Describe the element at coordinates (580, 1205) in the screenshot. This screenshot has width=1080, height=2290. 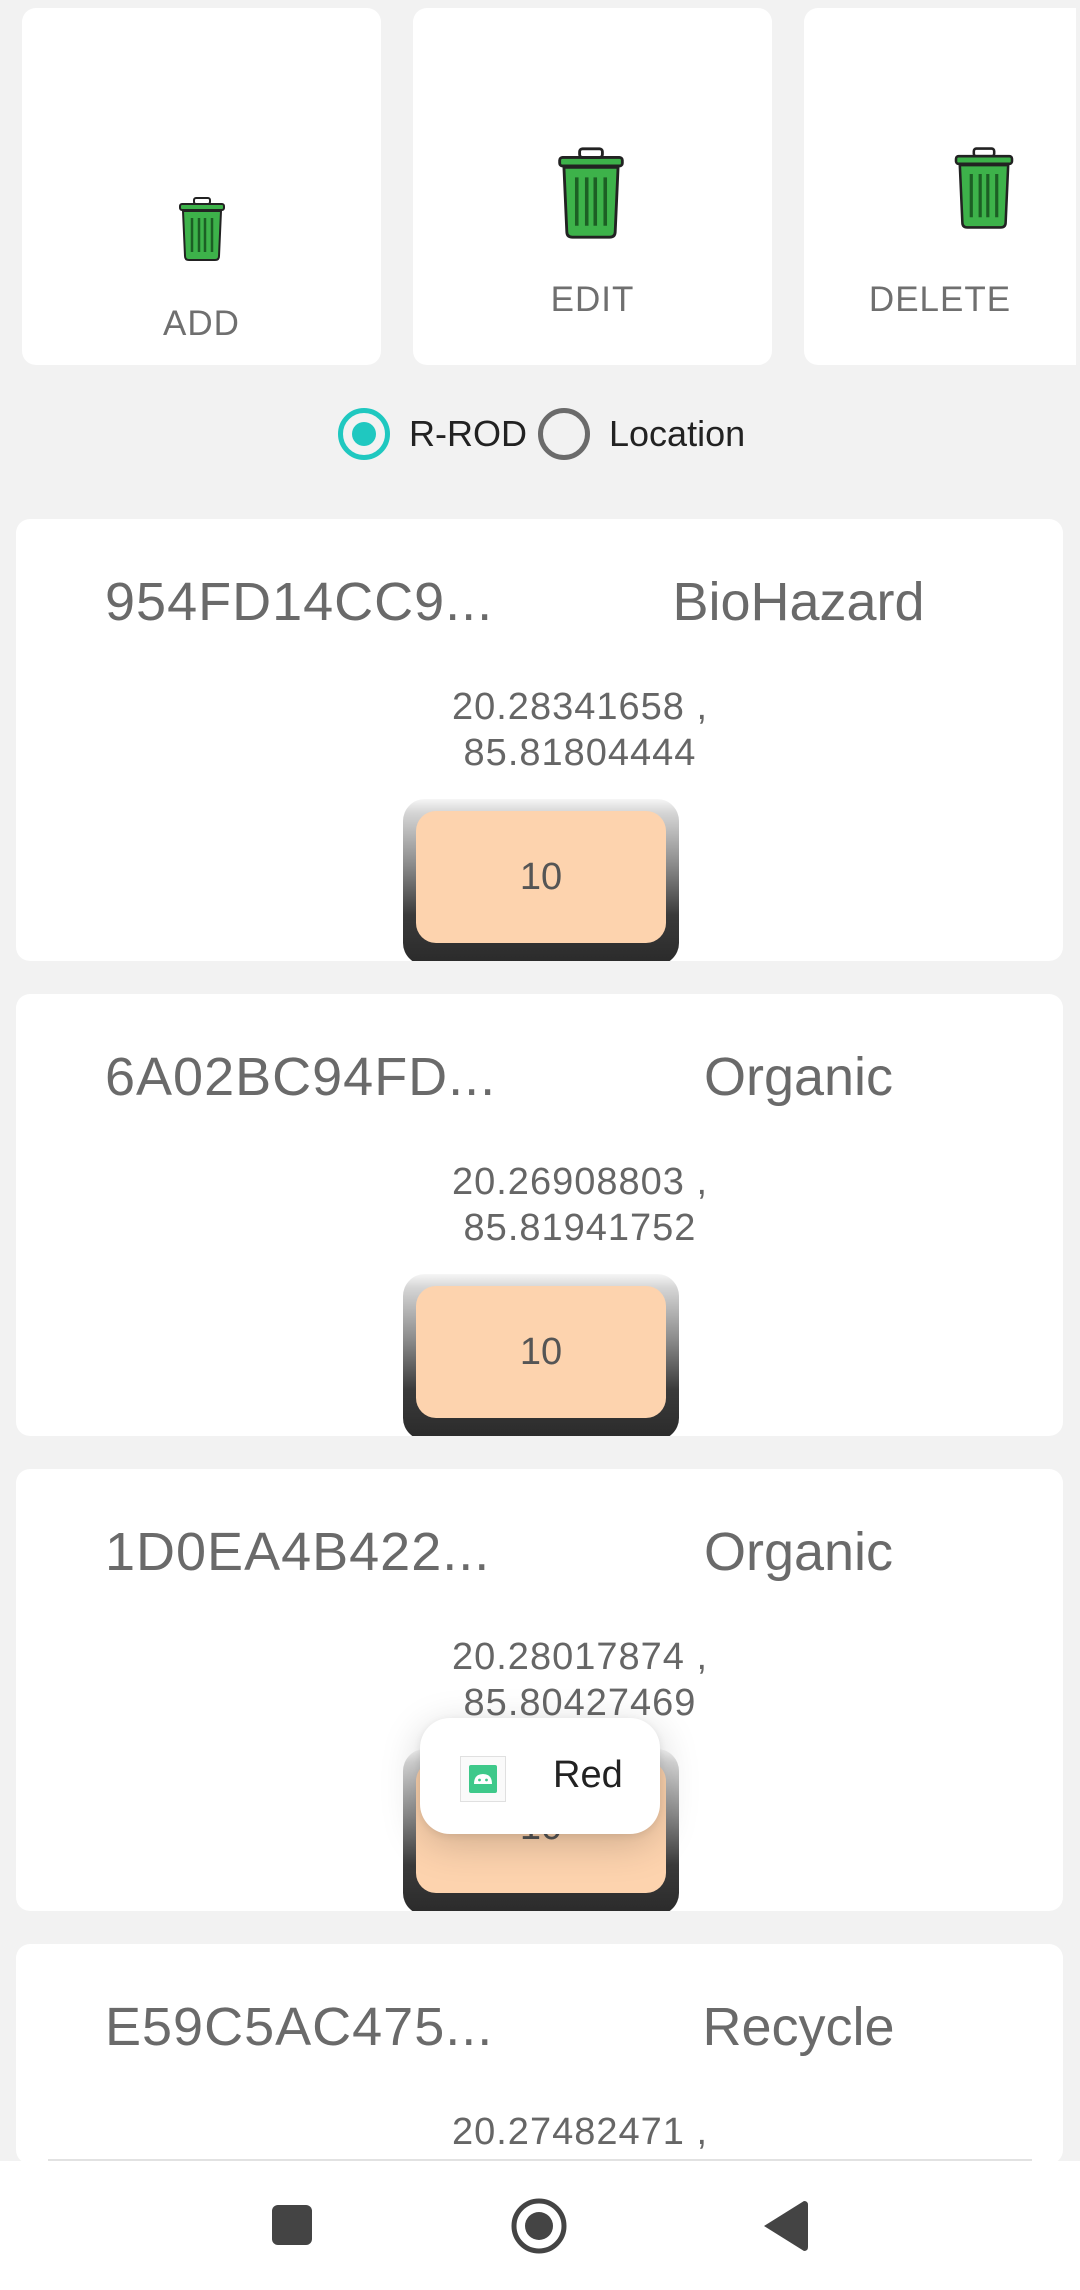
I see `rod-coordinates: 20.26908803 , 85.81941752` at that location.